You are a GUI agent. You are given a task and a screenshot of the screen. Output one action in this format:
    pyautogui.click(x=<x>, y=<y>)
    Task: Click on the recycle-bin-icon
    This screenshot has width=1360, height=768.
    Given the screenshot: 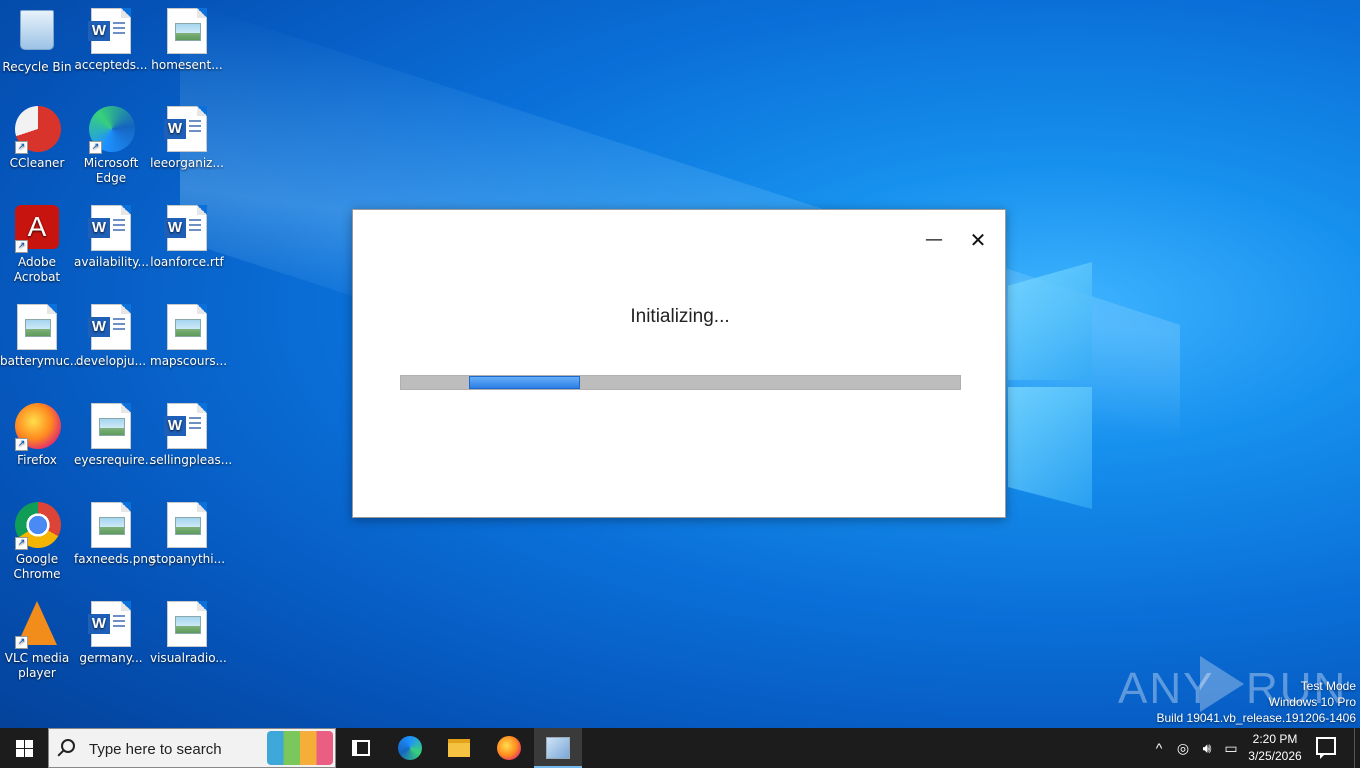 What is the action you would take?
    pyautogui.click(x=37, y=33)
    